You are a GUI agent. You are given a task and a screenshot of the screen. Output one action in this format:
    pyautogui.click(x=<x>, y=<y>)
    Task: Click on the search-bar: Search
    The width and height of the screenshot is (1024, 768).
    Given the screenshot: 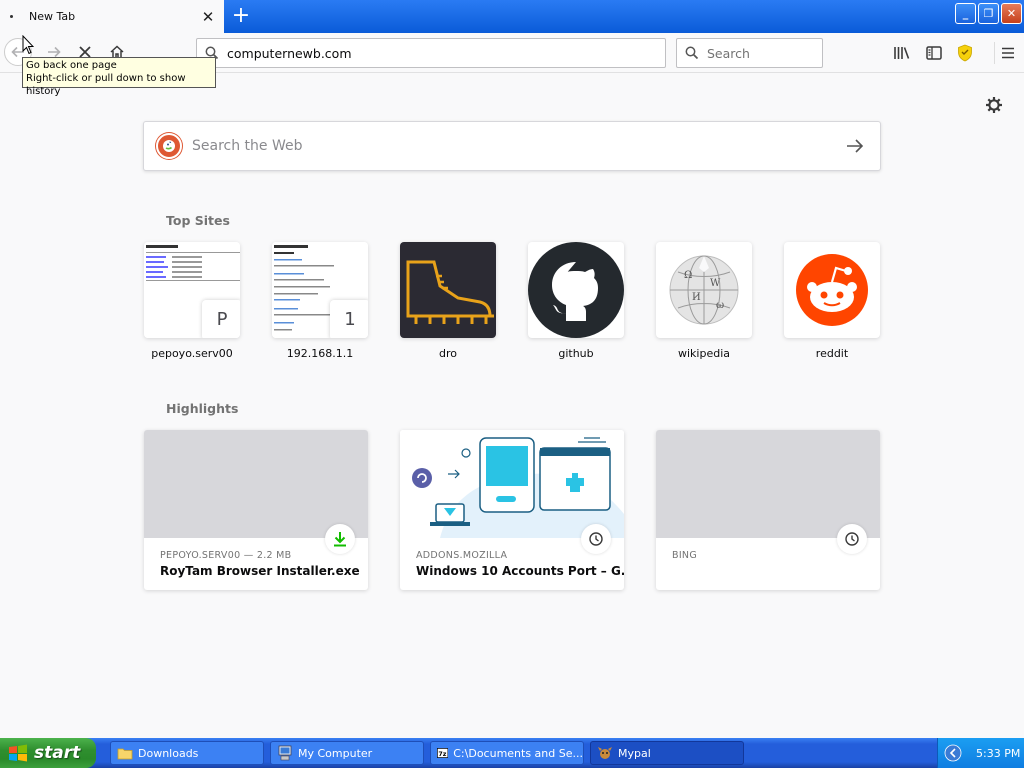 What is the action you would take?
    pyautogui.click(x=749, y=53)
    